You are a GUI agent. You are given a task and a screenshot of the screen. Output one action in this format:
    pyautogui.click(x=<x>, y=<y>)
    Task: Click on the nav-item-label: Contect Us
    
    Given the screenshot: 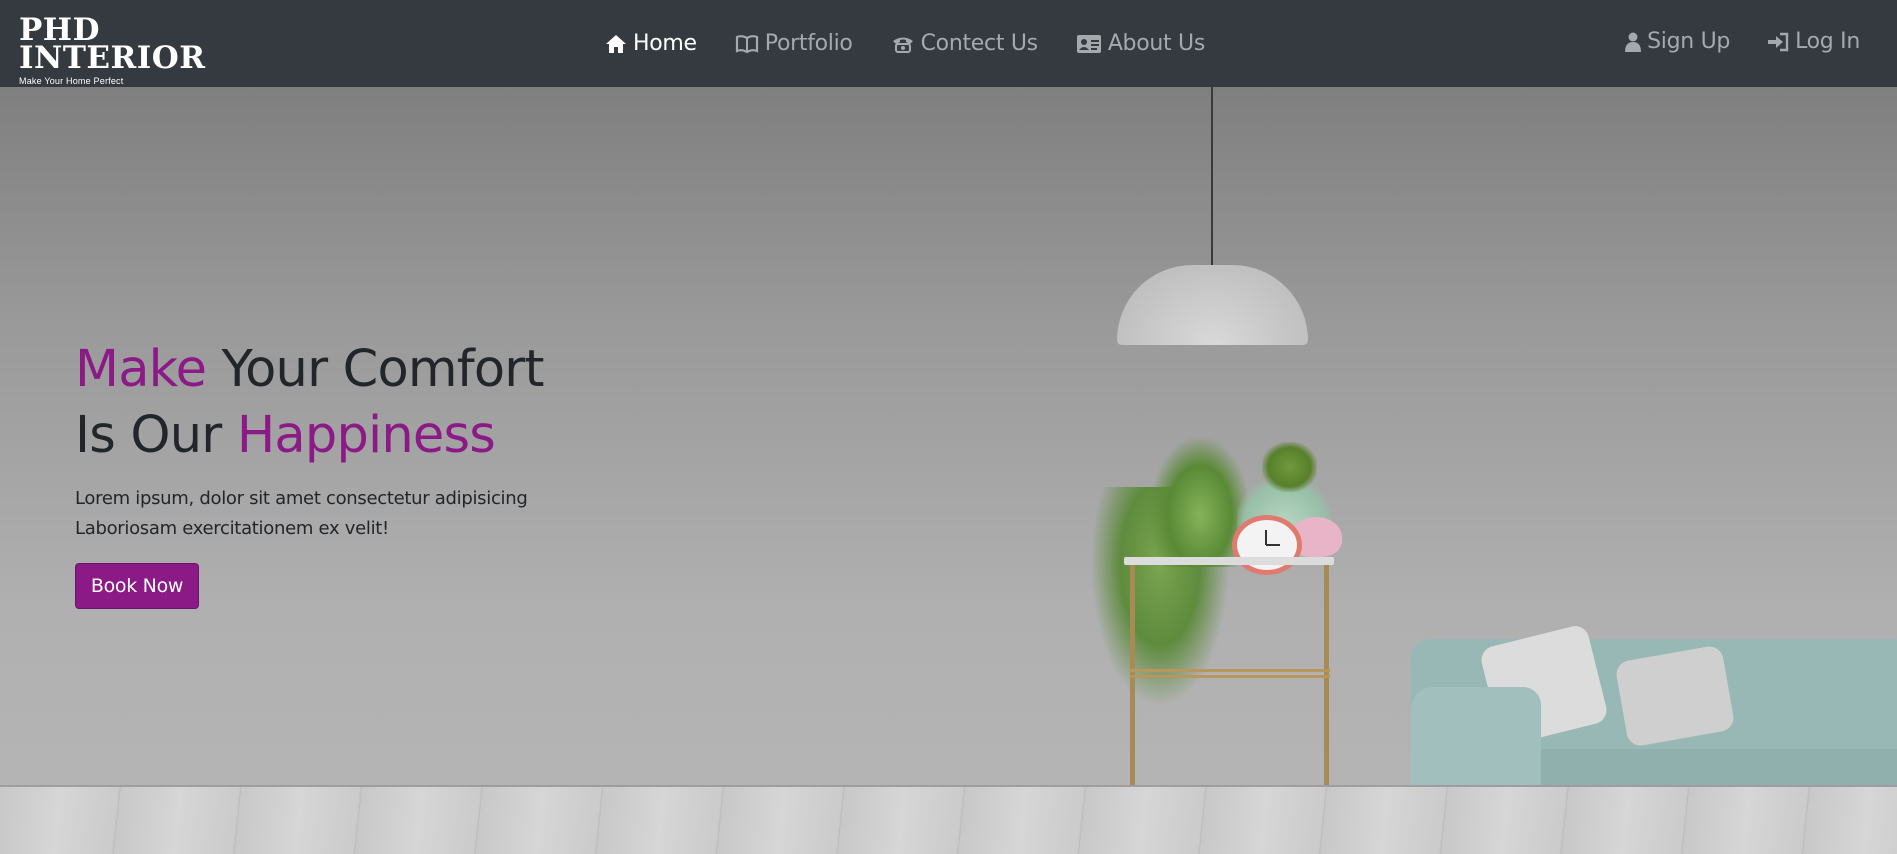 What is the action you would take?
    pyautogui.click(x=979, y=43)
    